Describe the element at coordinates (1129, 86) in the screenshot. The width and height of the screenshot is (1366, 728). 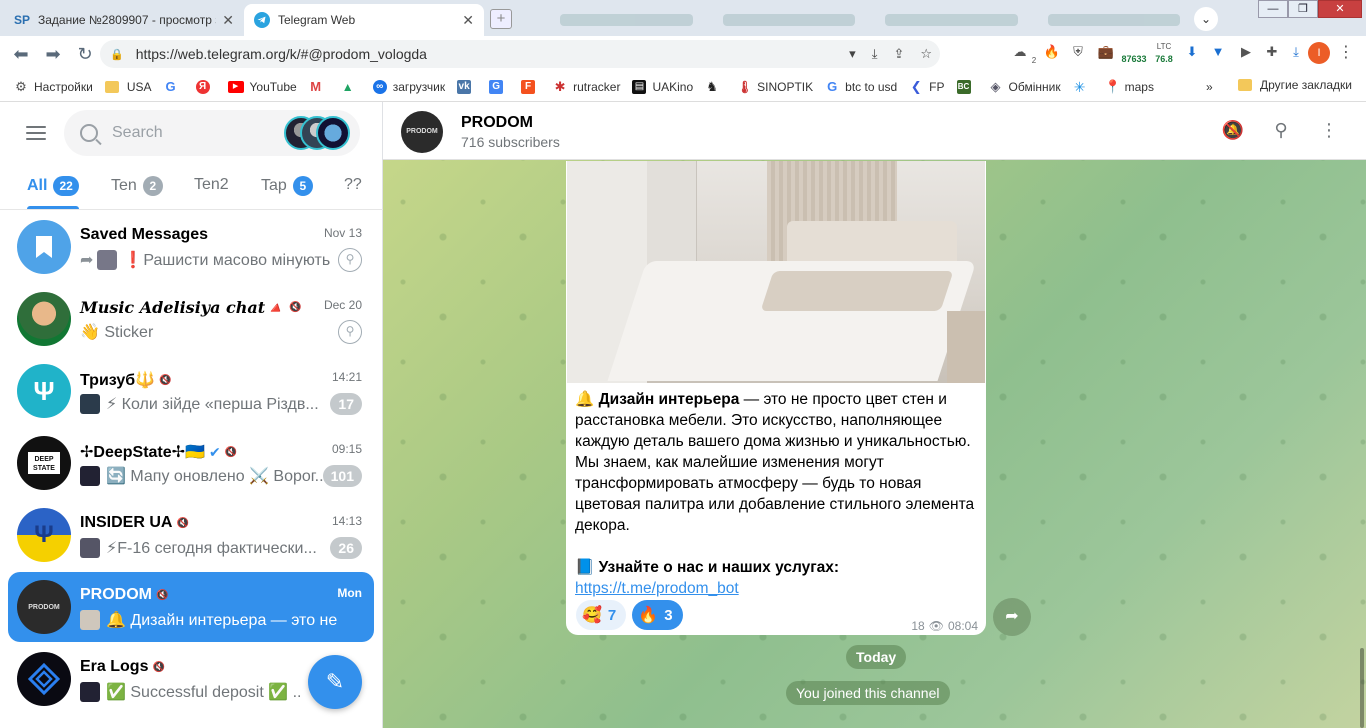
I see `bookmark-maps: 📍 maps` at that location.